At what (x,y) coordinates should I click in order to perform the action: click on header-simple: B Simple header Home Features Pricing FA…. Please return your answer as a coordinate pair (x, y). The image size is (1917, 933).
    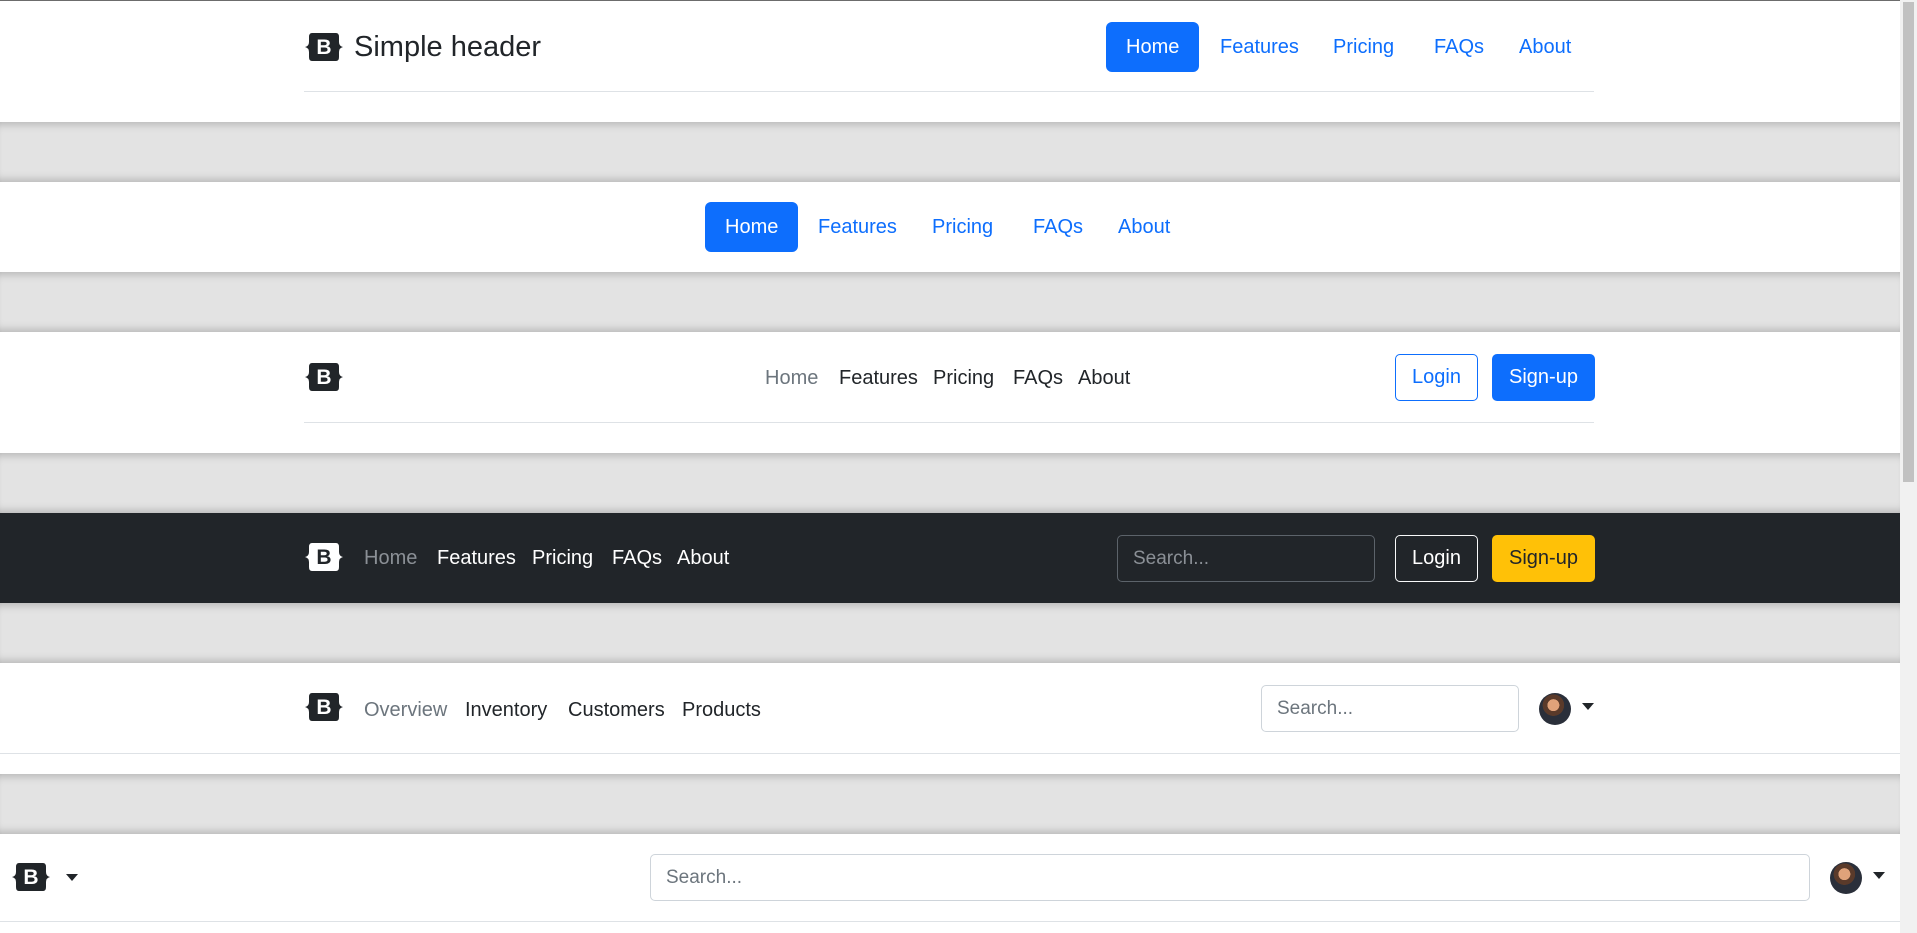
    Looking at the image, I should click on (950, 61).